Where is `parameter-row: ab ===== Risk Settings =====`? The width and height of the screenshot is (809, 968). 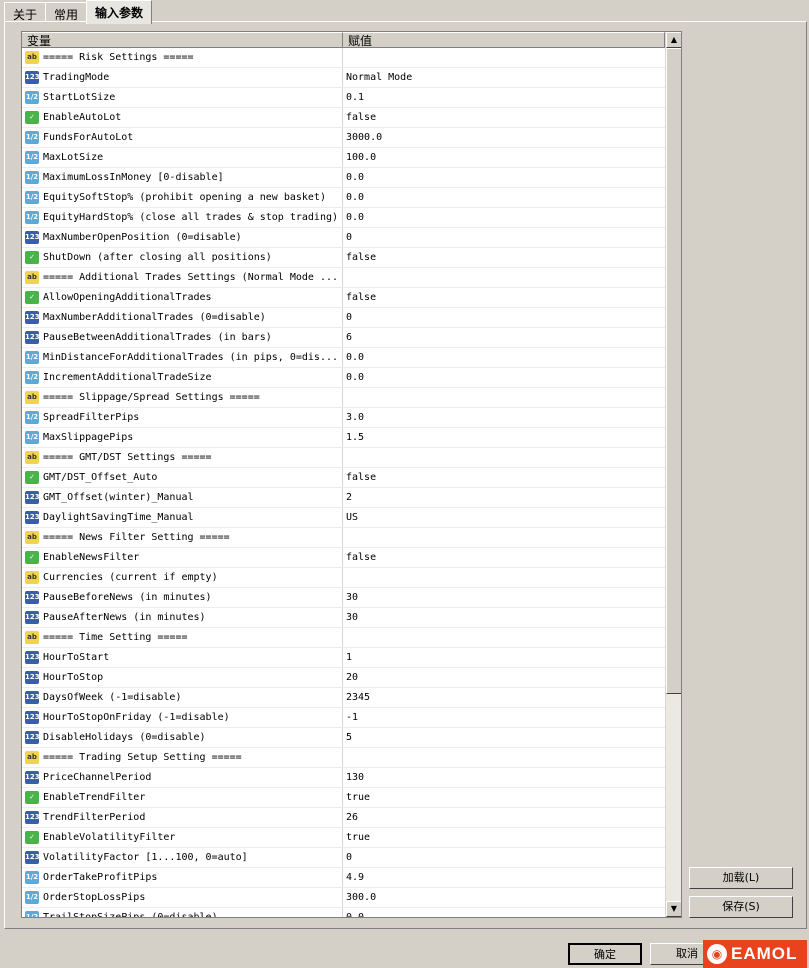 parameter-row: ab ===== Risk Settings ===== is located at coordinates (343, 58).